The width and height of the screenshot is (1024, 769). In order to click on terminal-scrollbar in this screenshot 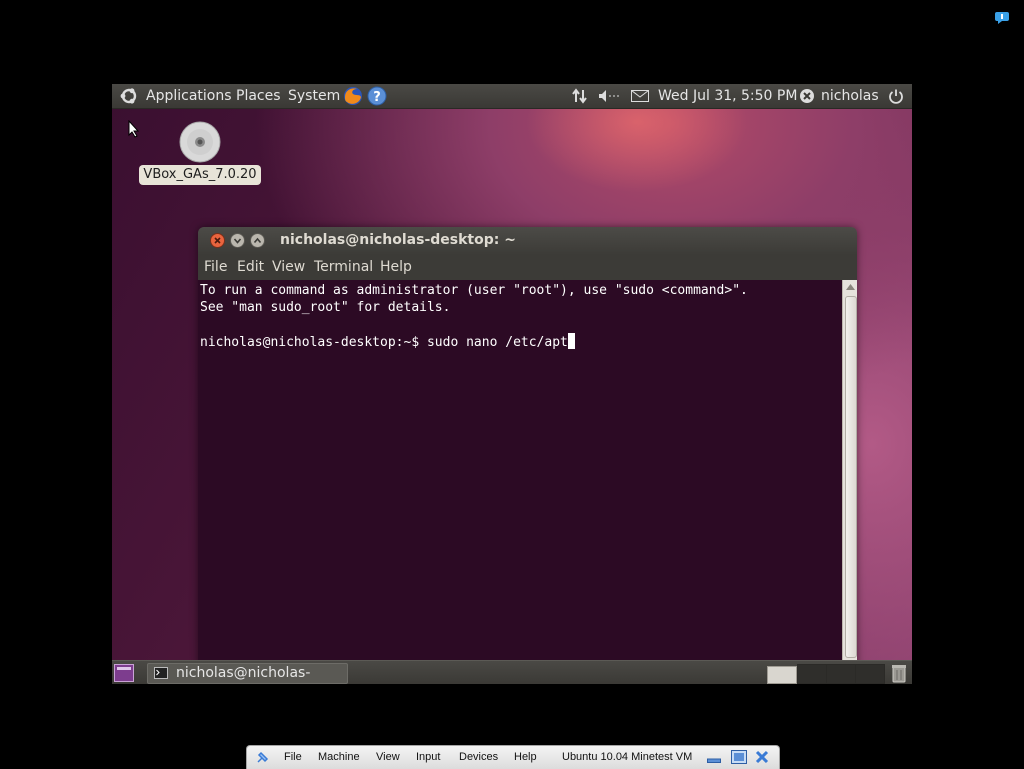, I will do `click(849, 473)`.